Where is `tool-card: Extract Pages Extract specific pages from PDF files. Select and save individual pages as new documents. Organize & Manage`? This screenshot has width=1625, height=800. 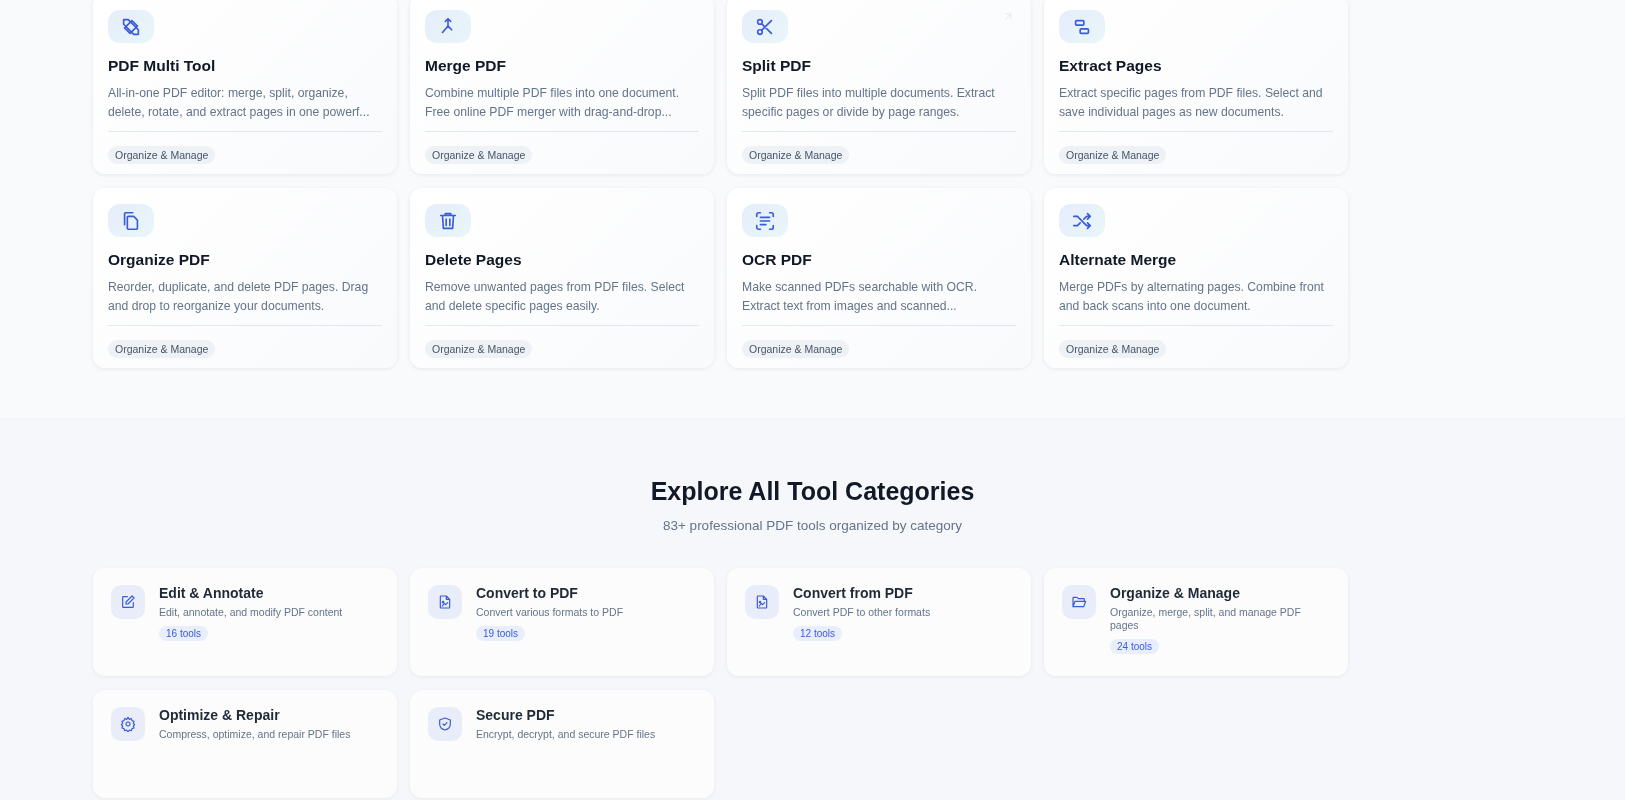
tool-card: Extract Pages Extract specific pages from PDF files. Select and save individual pages as new documents. Organize & Manage is located at coordinates (1196, 87).